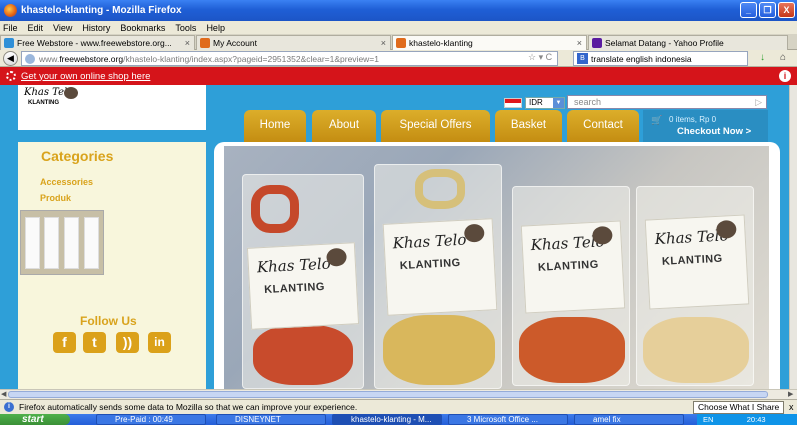 The width and height of the screenshot is (797, 425). Describe the element at coordinates (62, 242) in the screenshot. I see `product-thumbnail` at that location.